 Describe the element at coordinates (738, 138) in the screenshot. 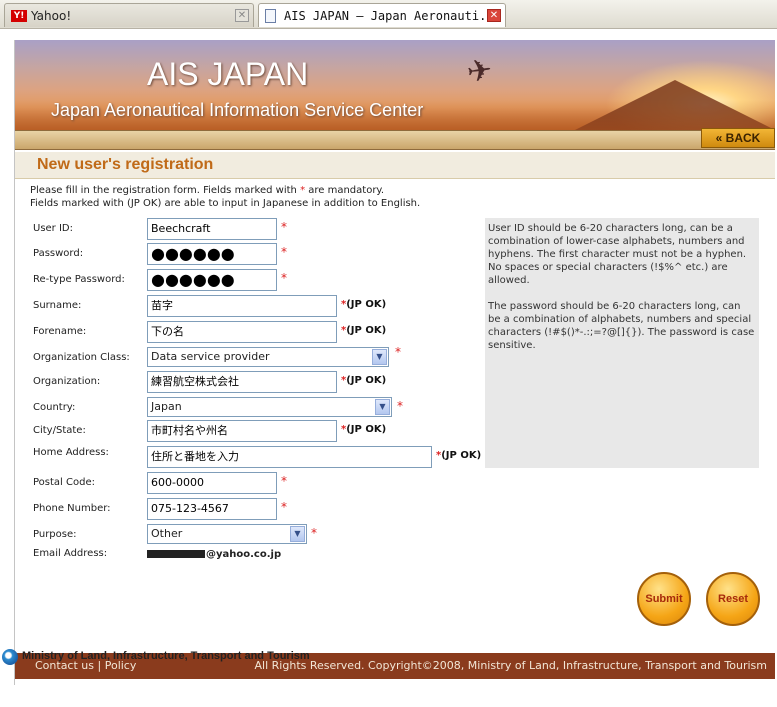

I see `back-button: « BACK` at that location.